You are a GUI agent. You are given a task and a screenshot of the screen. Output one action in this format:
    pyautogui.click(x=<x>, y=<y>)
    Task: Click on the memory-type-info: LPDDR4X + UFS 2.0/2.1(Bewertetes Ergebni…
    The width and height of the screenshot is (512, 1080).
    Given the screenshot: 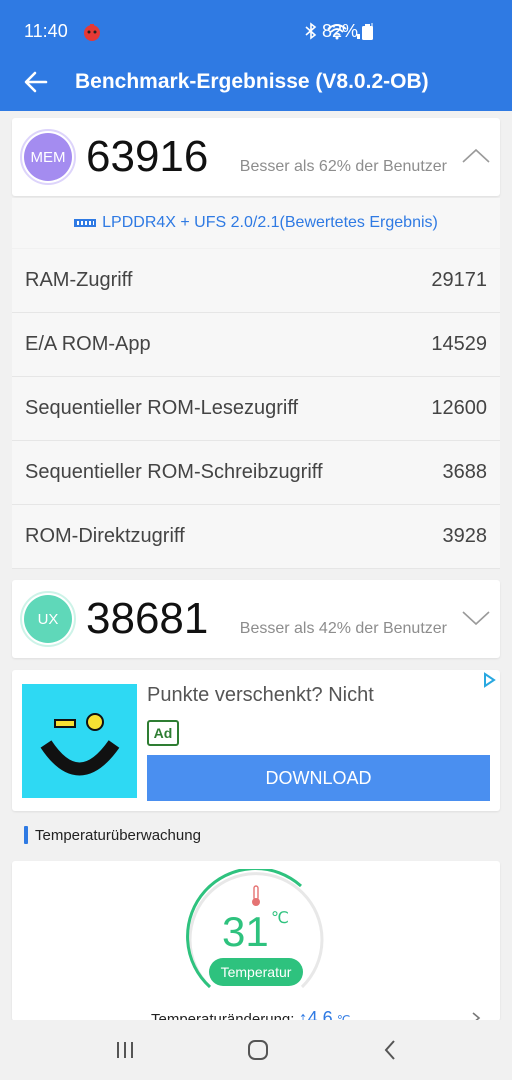 What is the action you would take?
    pyautogui.click(x=256, y=223)
    